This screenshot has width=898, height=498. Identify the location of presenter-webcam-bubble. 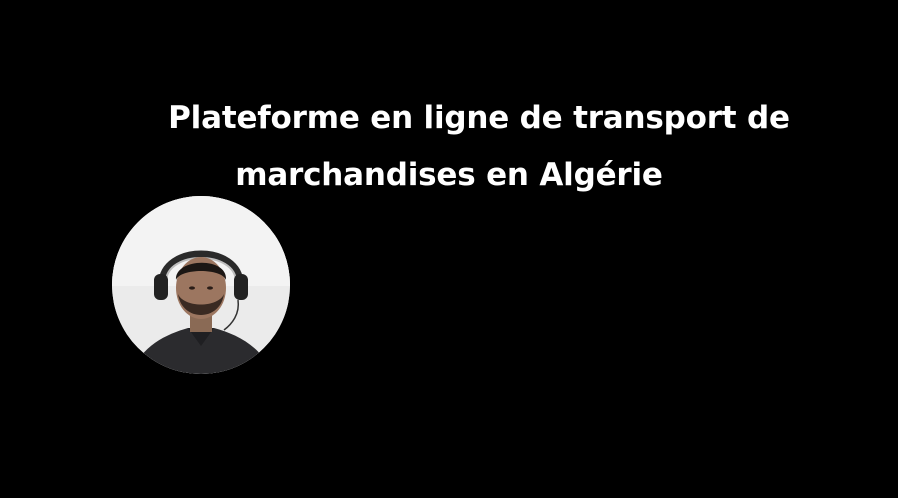
(201, 285).